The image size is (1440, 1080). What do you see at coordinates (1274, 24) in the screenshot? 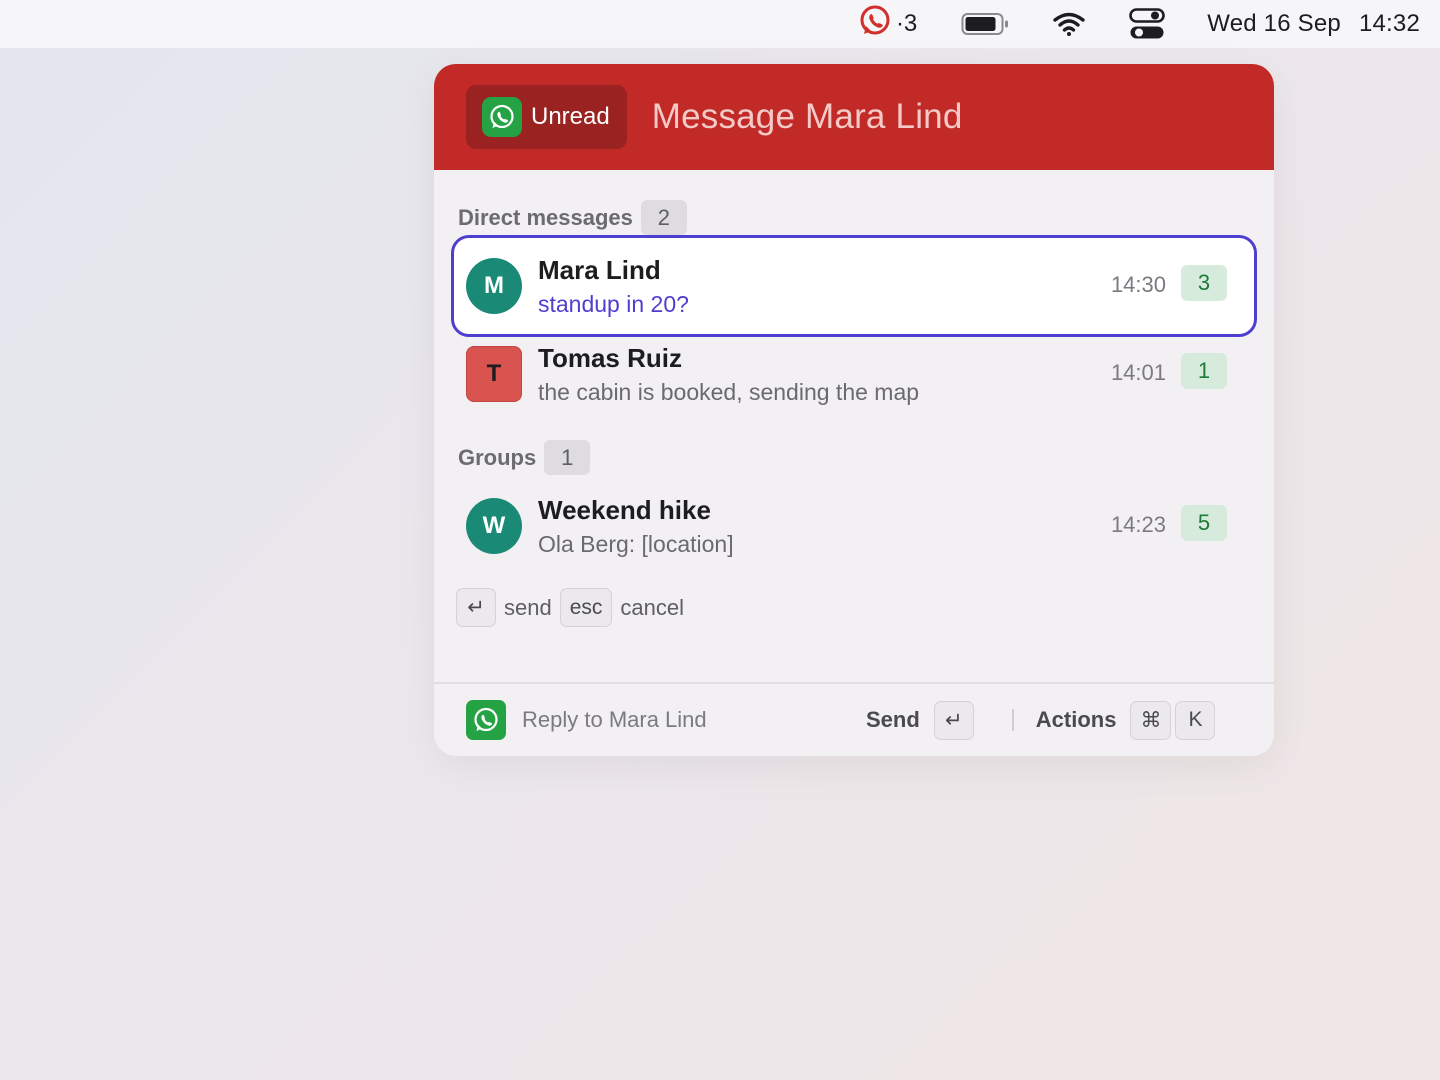
I see `menubar-date: Wed 16 Sep` at bounding box center [1274, 24].